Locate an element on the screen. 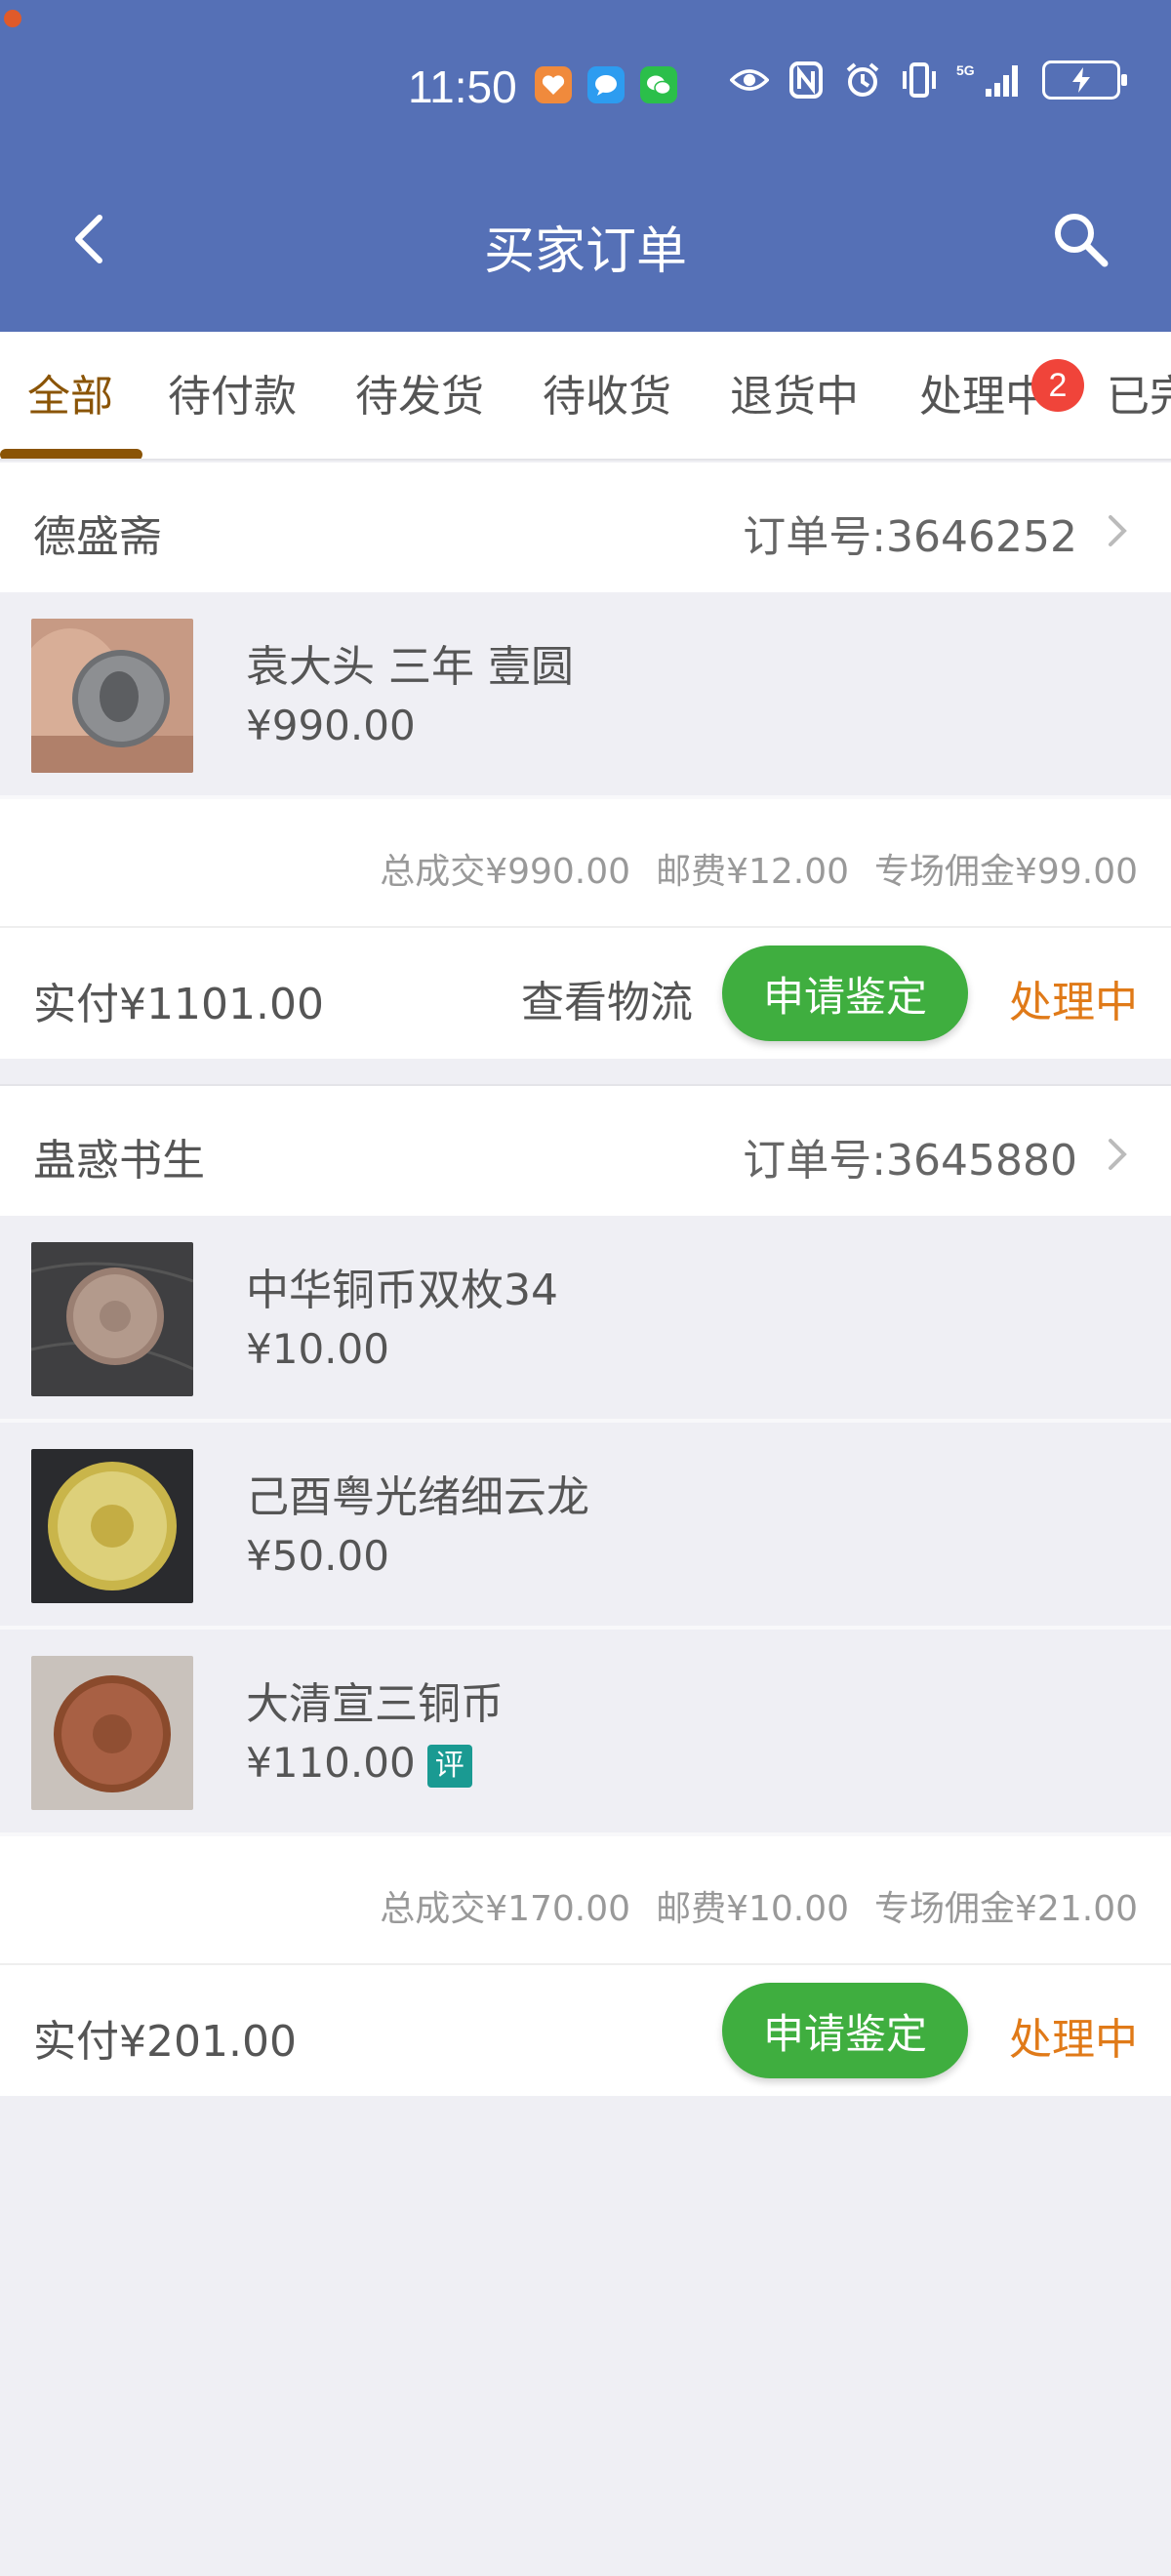 The image size is (1171, 2576). item-name: 大清宣三铜币 is located at coordinates (375, 1704).